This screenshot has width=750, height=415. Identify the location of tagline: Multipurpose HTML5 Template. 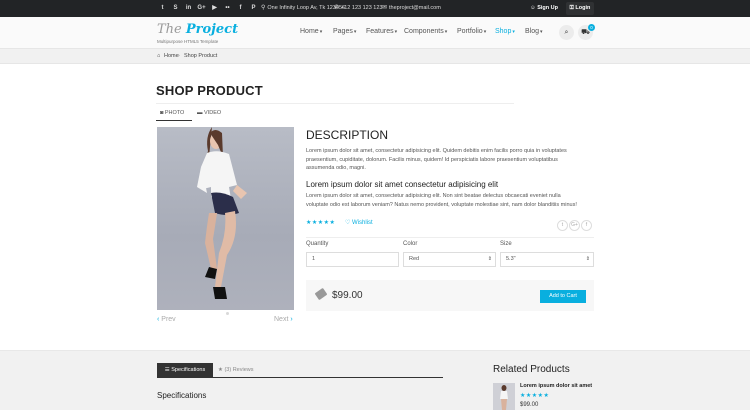
(188, 41).